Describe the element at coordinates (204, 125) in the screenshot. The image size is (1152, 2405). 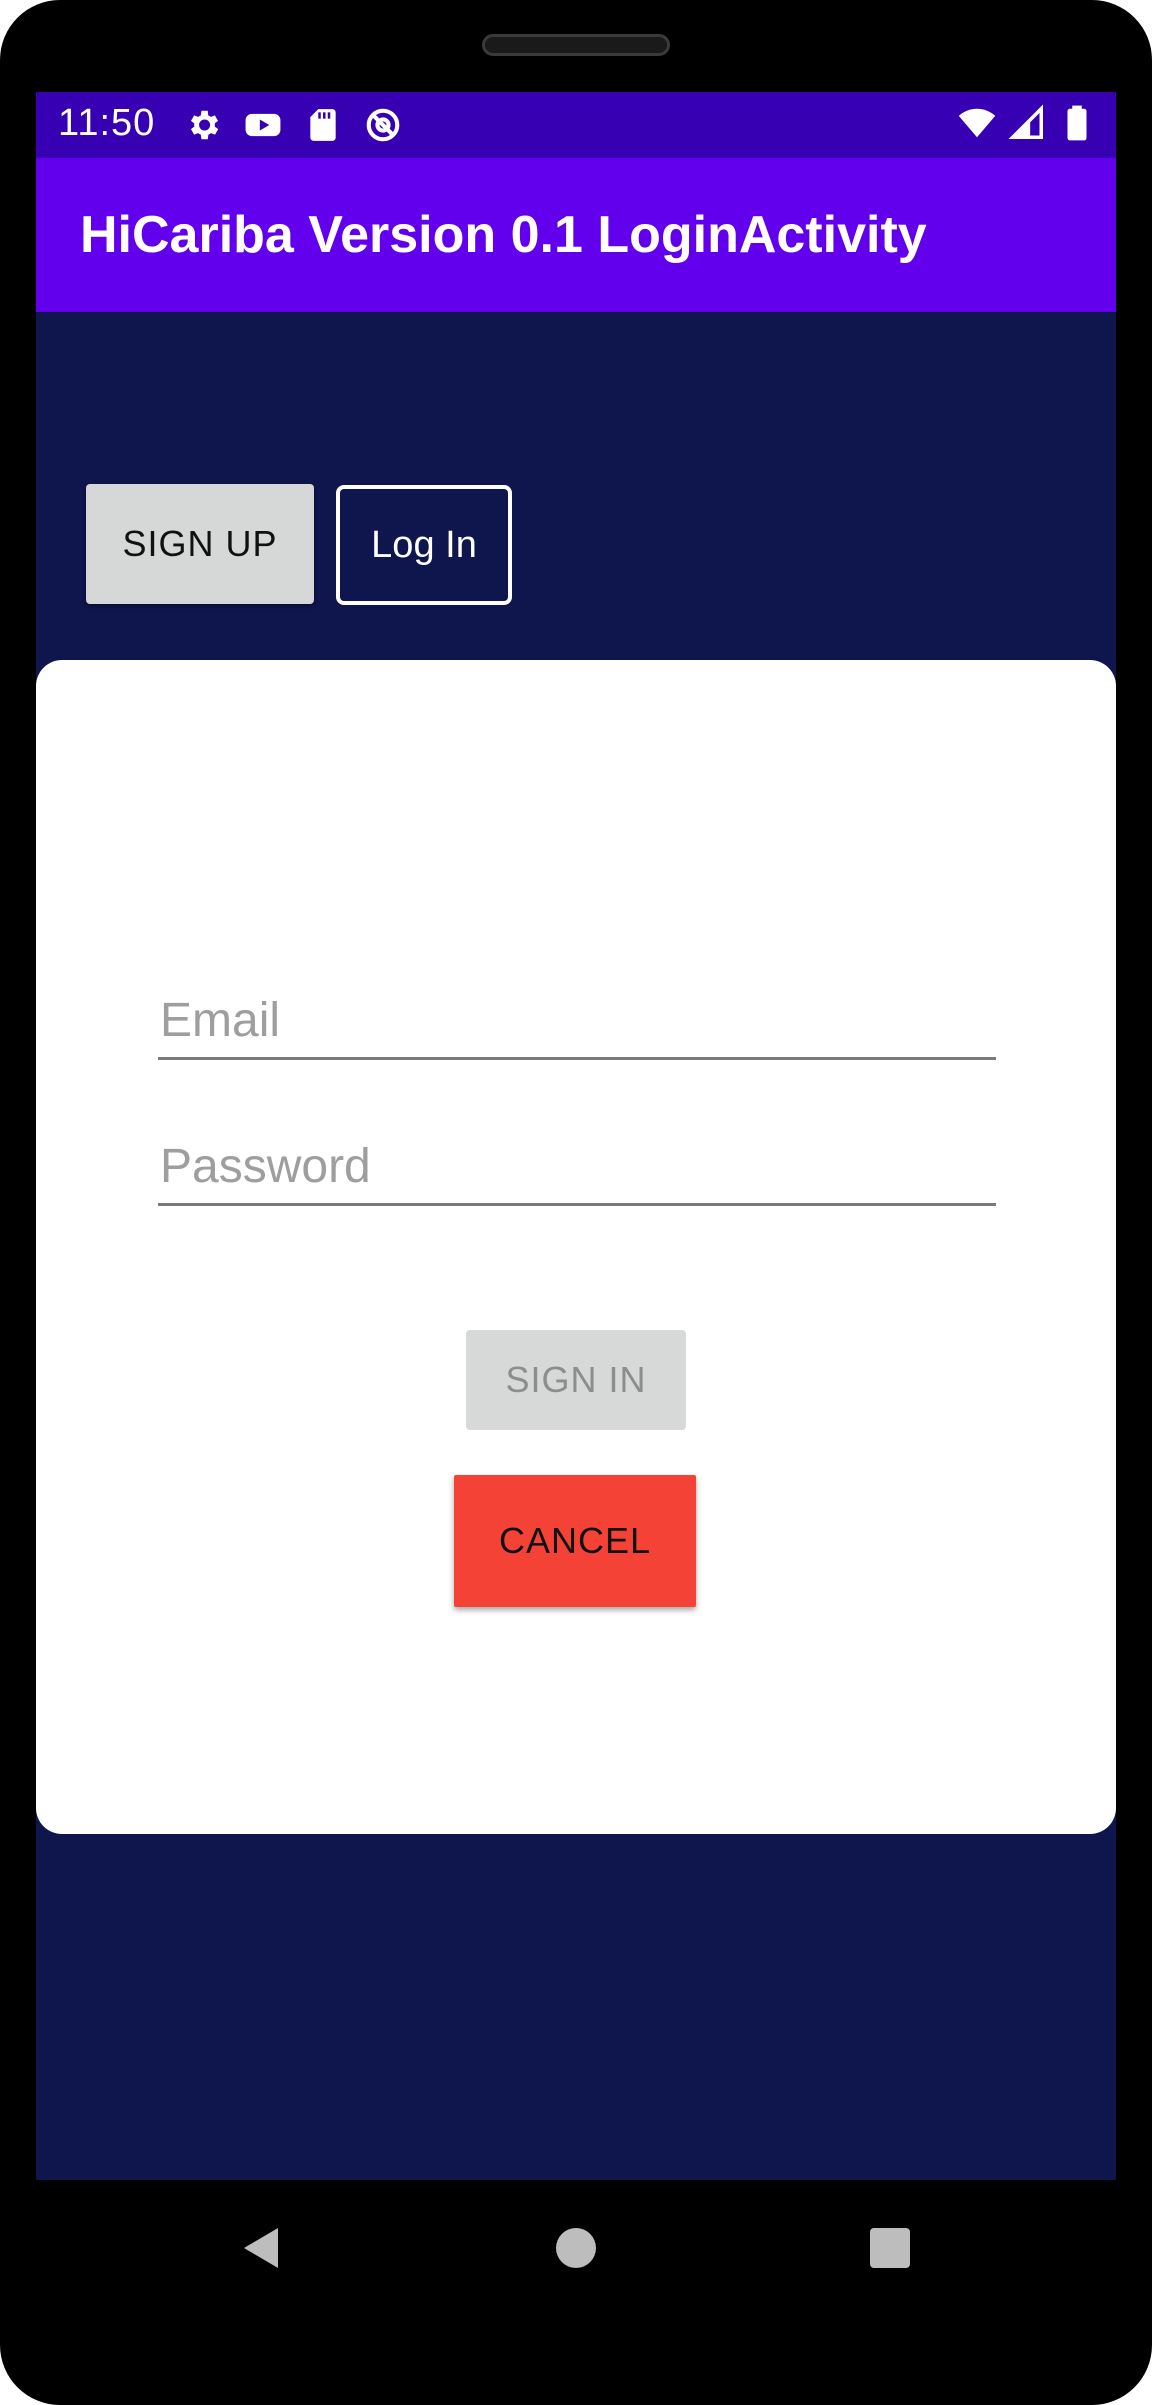
I see `settings-icon` at that location.